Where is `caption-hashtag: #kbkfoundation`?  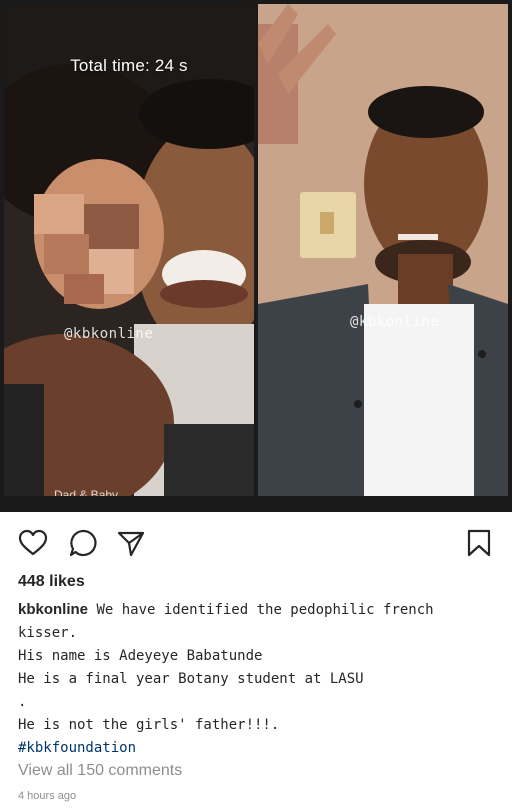
caption-hashtag: #kbkfoundation is located at coordinates (258, 748).